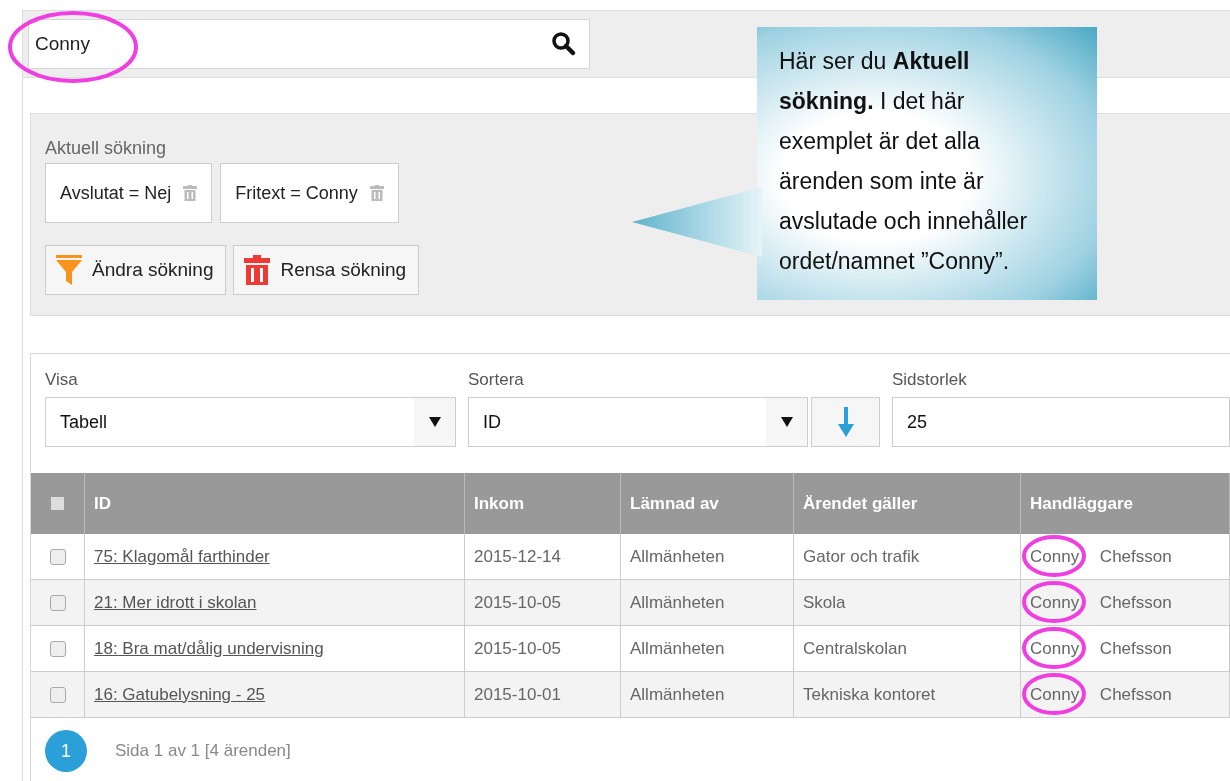  Describe the element at coordinates (180, 694) in the screenshot. I see `case-link: 16: Gatubelysning - 25` at that location.